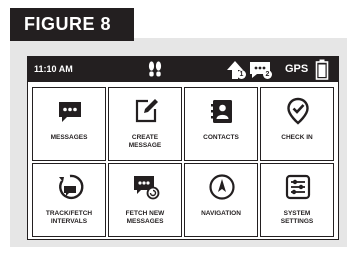 Image resolution: width=354 pixels, height=253 pixels. I want to click on chat-bubble-icon, so click(70, 112).